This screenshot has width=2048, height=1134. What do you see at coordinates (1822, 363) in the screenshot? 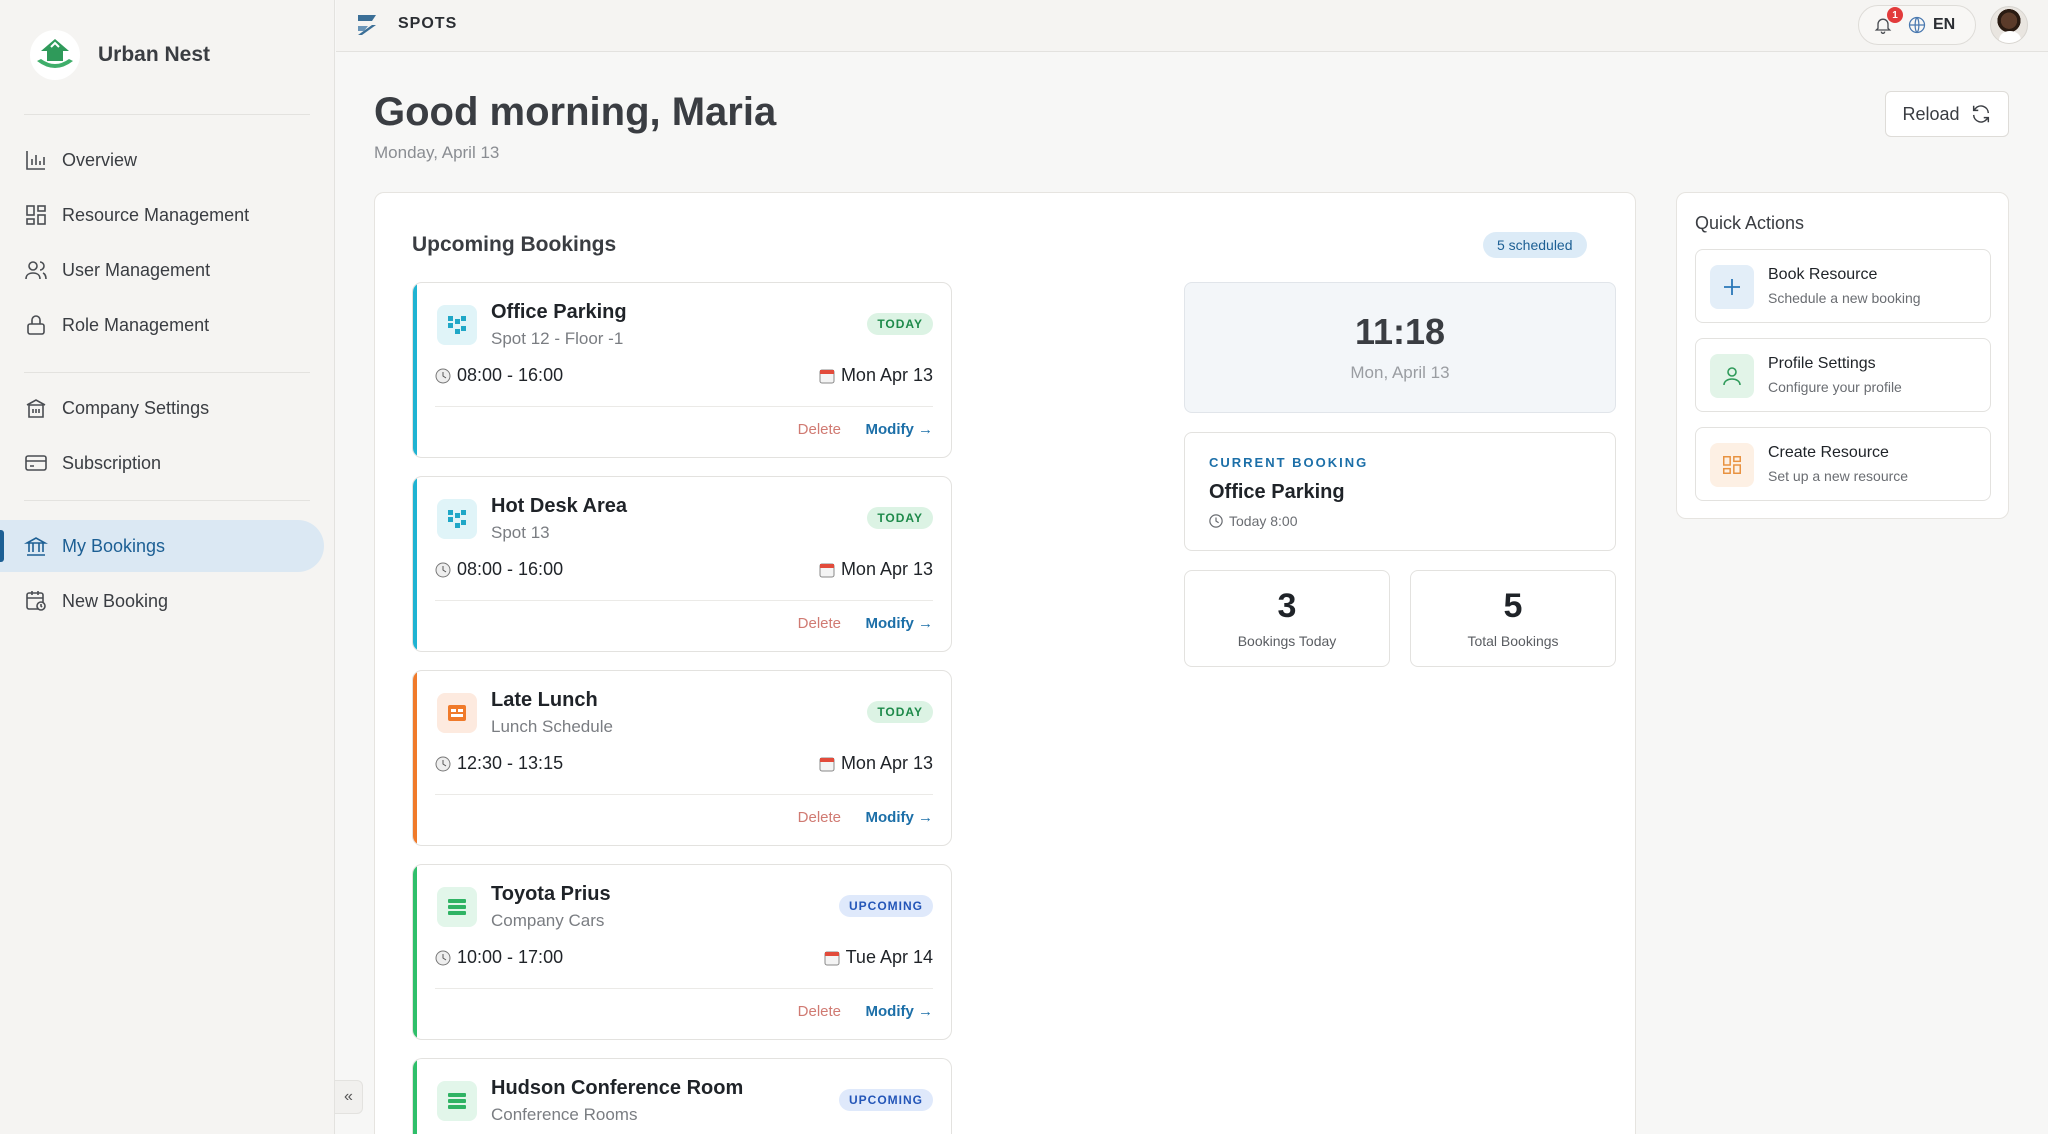
I see `quick-action-name: Profile Settings` at bounding box center [1822, 363].